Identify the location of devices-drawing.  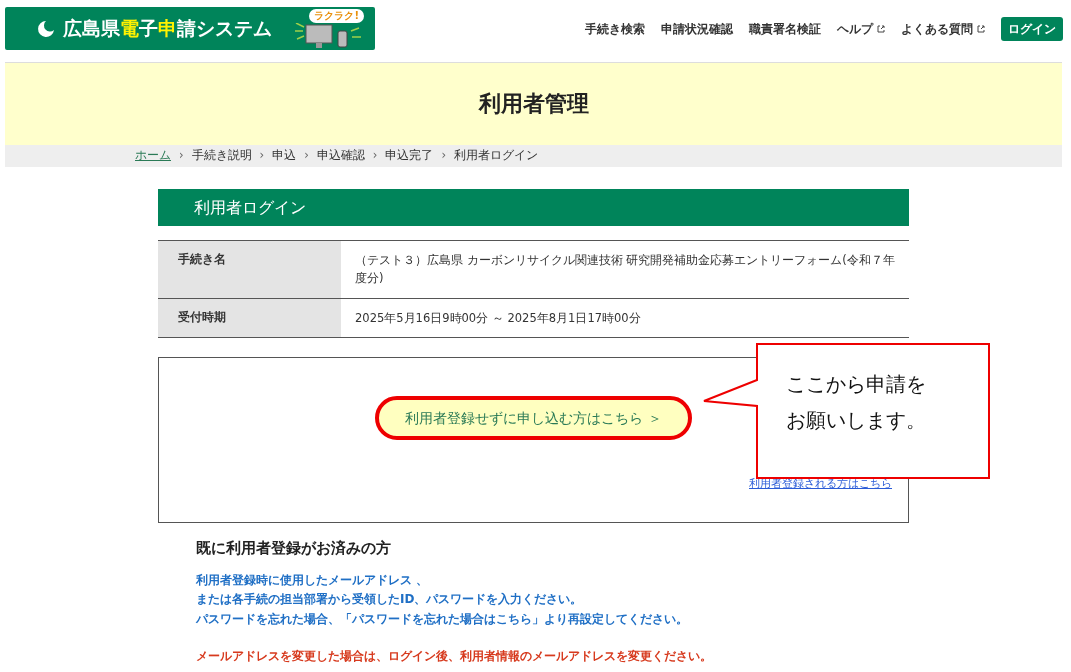
(329, 35).